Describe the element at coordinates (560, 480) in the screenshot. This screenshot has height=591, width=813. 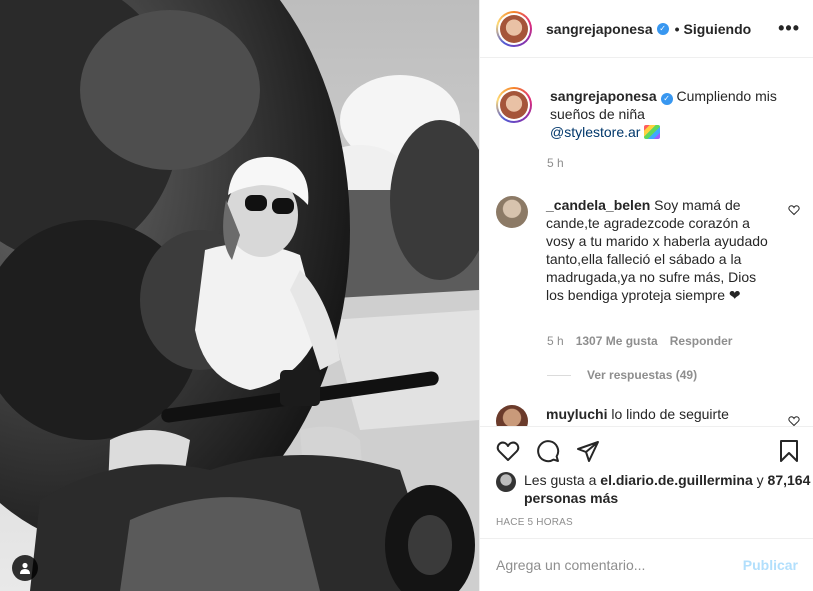
I see `likes-prefix: Les gusta a` at that location.